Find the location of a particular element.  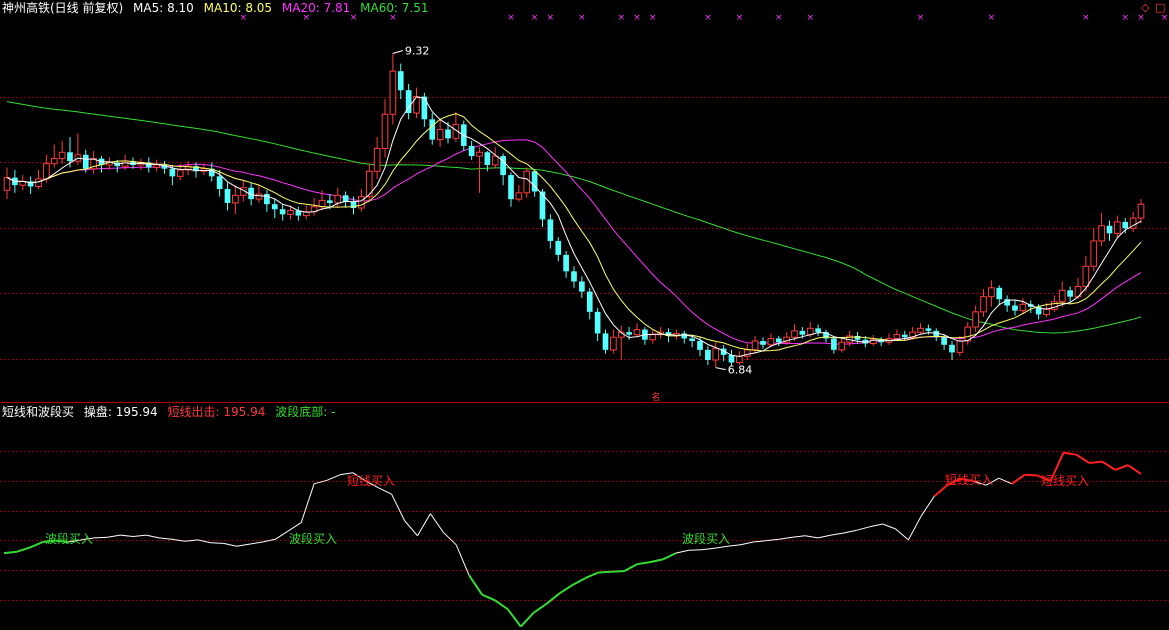

ma60-legend: MA60: 7.51 is located at coordinates (394, 8).